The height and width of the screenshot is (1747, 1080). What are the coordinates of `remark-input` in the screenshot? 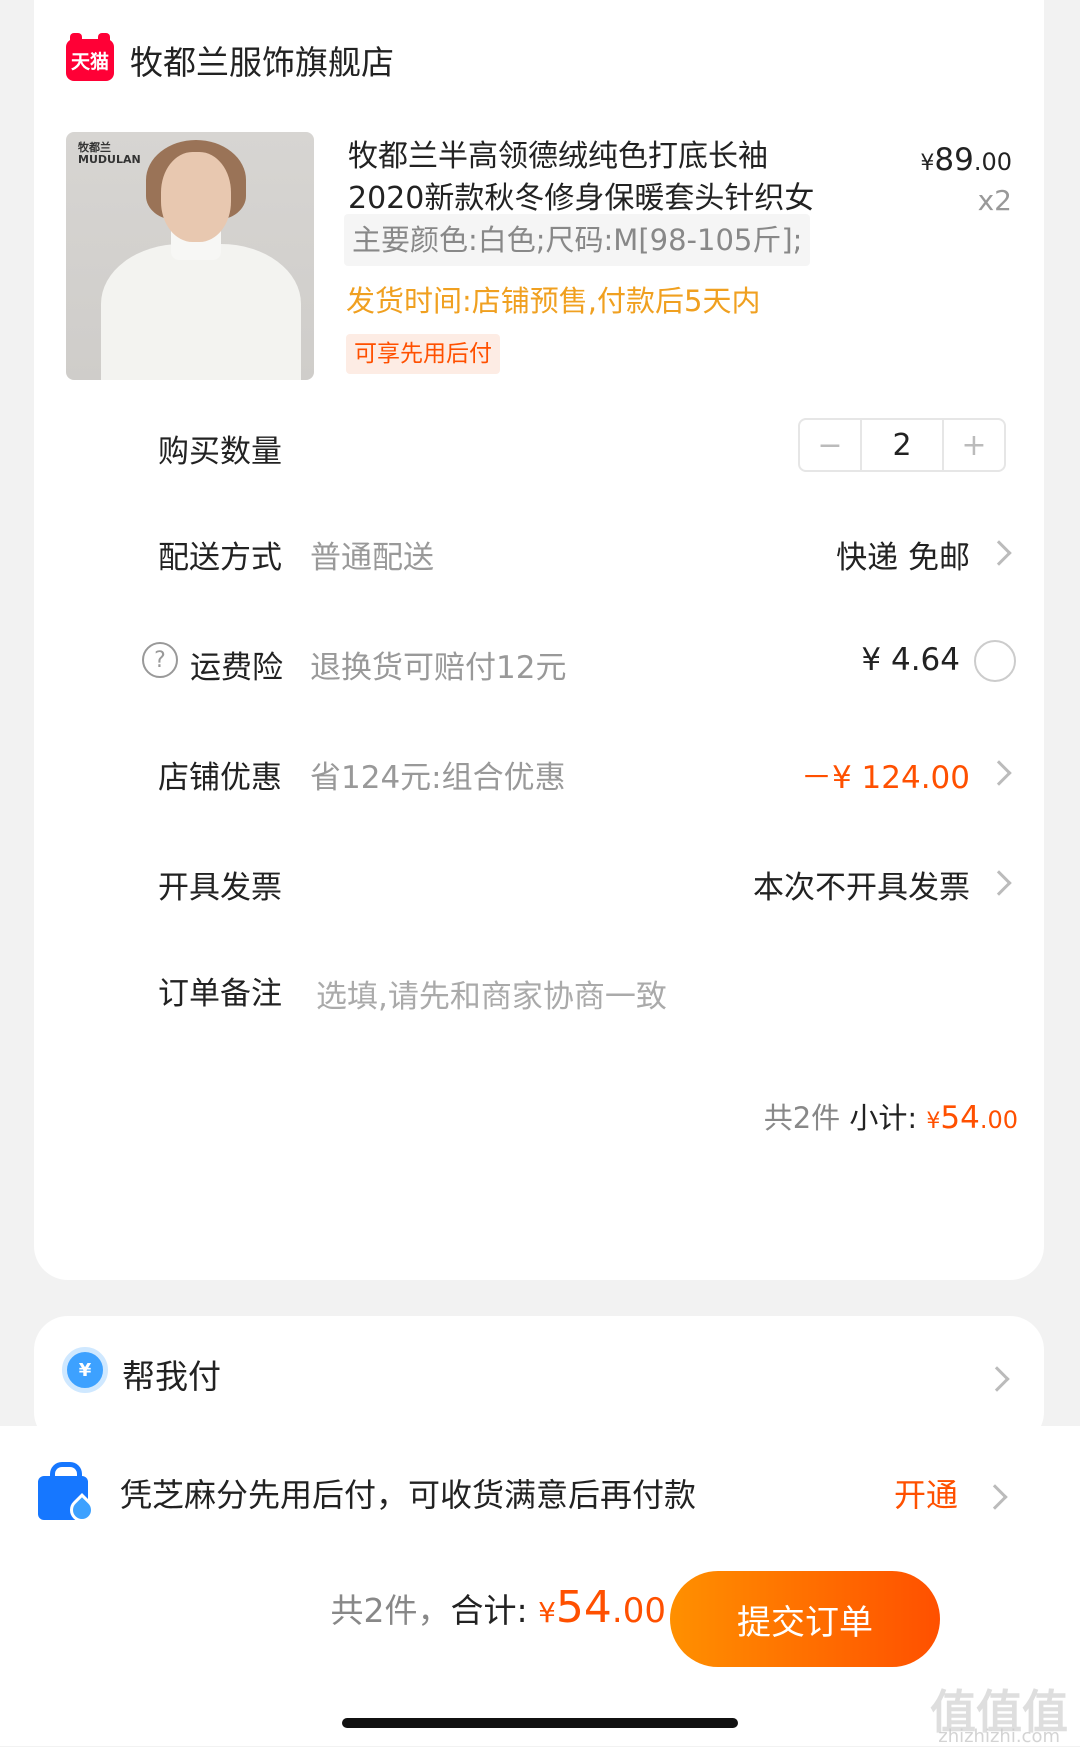 It's located at (636, 997).